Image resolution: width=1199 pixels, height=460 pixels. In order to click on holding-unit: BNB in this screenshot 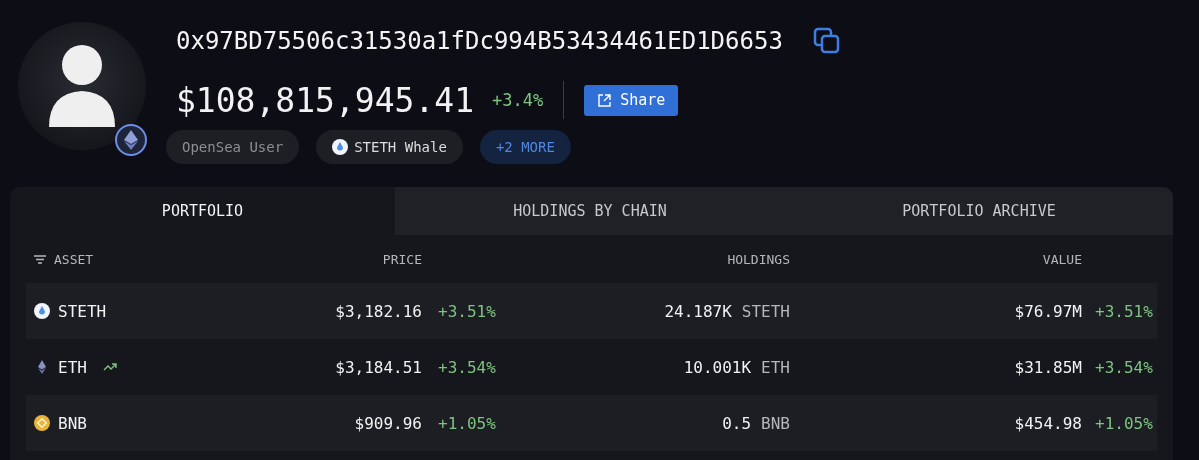, I will do `click(775, 423)`.